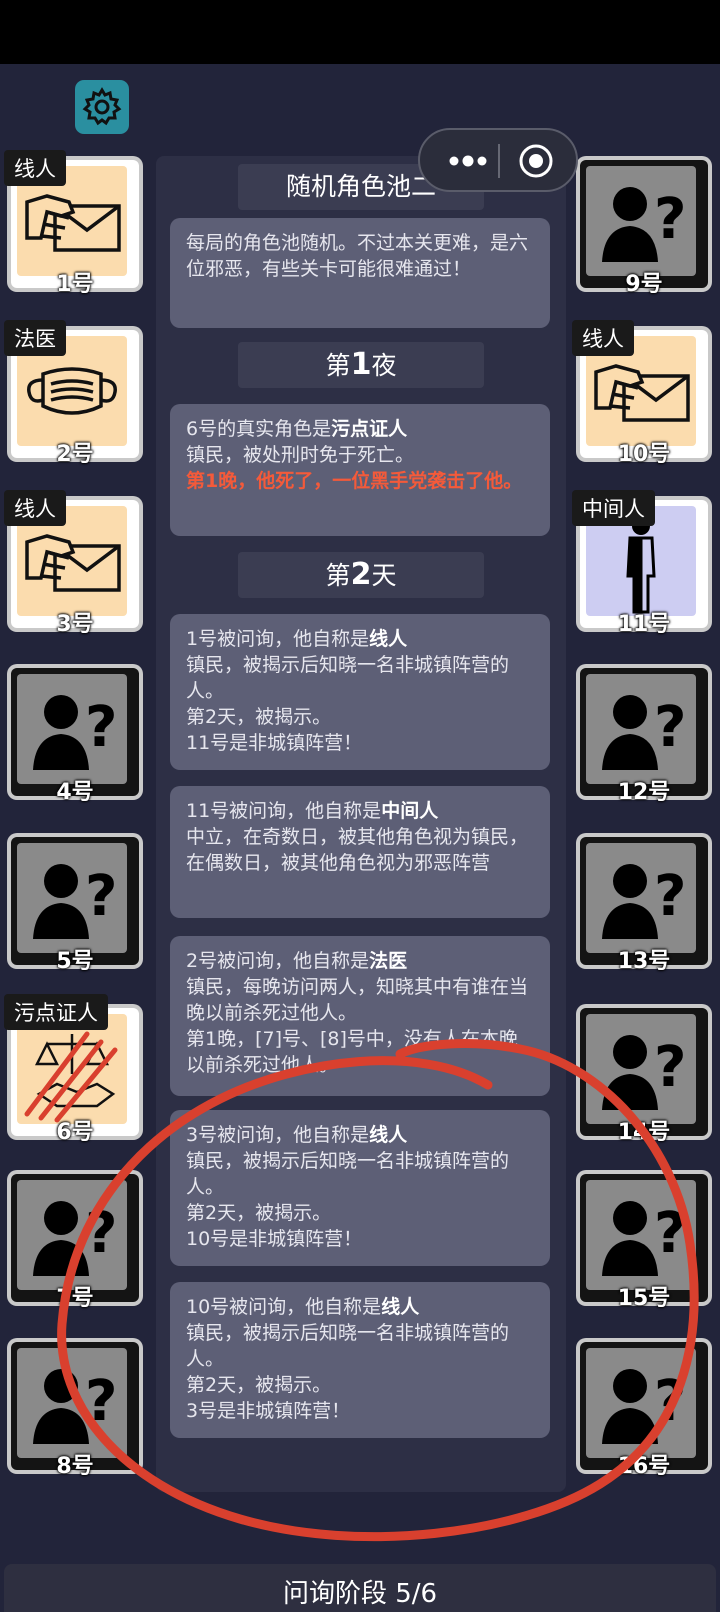 The height and width of the screenshot is (1612, 720). What do you see at coordinates (75, 1466) in the screenshot?
I see `player-number: 8号` at bounding box center [75, 1466].